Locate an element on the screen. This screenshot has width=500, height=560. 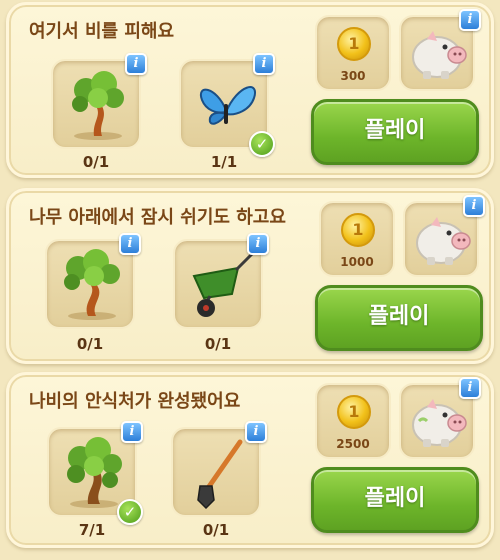
reward-coins: 1 1000 is located at coordinates (357, 239).